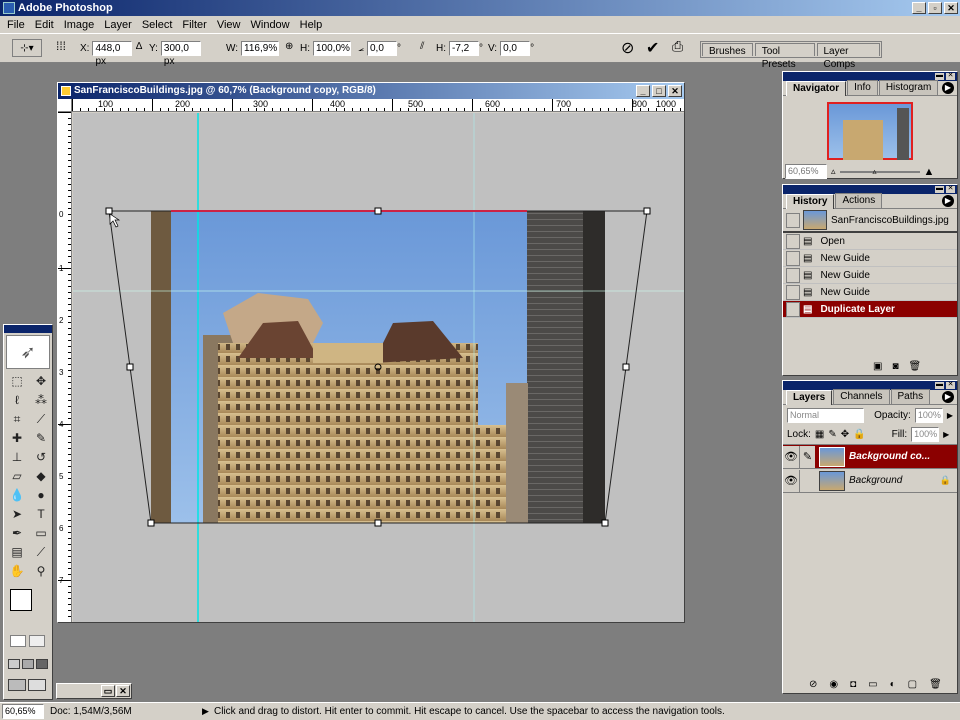  Describe the element at coordinates (826, 415) in the screenshot. I see `blend-mode-select: Normal` at that location.